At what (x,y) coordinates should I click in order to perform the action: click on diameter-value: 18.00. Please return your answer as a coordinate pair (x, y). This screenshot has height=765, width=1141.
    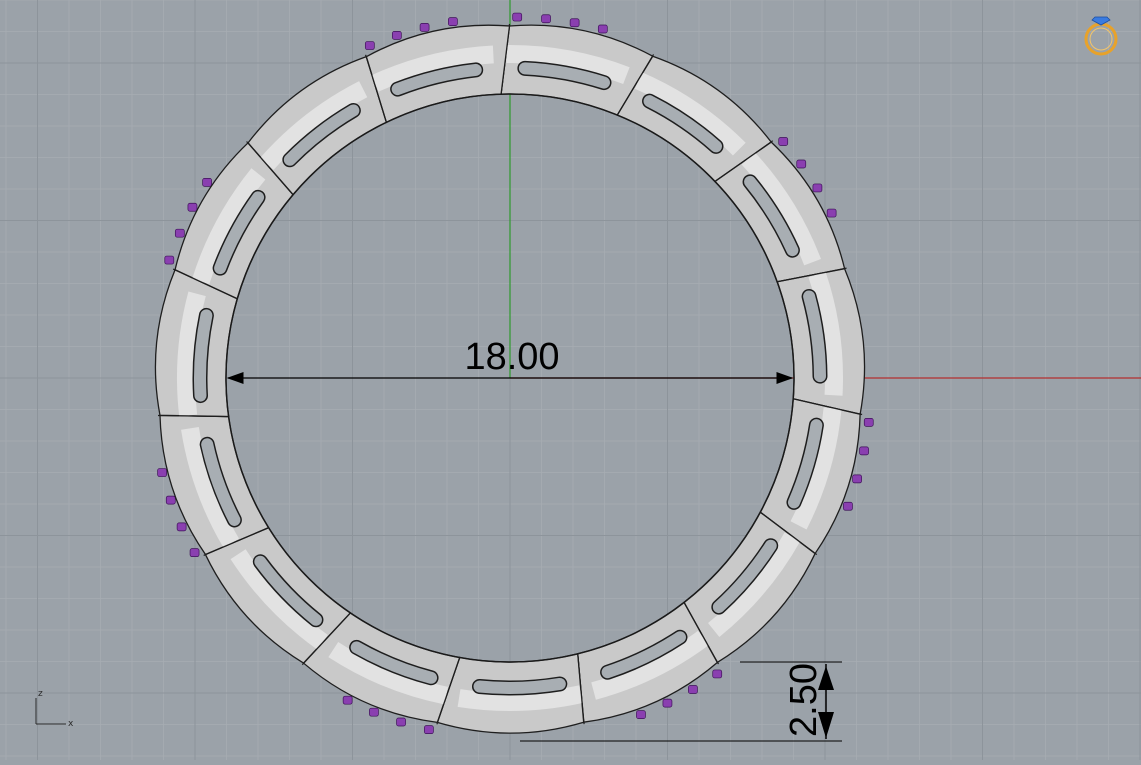
    Looking at the image, I should click on (511, 357).